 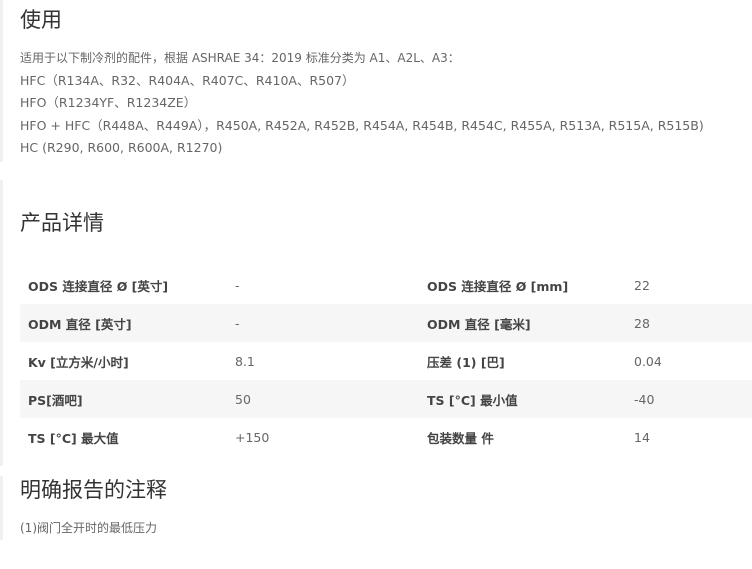 What do you see at coordinates (386, 285) in the screenshot?
I see `table-row: ODS 连接直径 Ø [英寸] - ODS 连接直径 Ø [mm] 22` at bounding box center [386, 285].